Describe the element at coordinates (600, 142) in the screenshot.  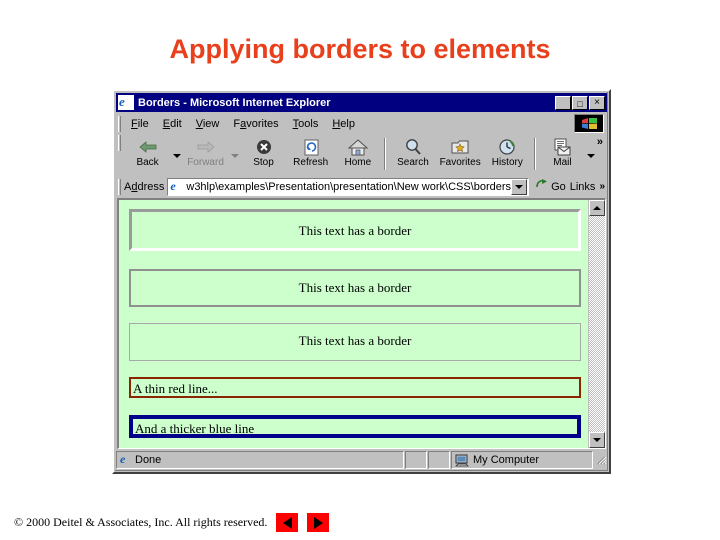
I see `toolbar-overflow-chevron-icon: »` at that location.